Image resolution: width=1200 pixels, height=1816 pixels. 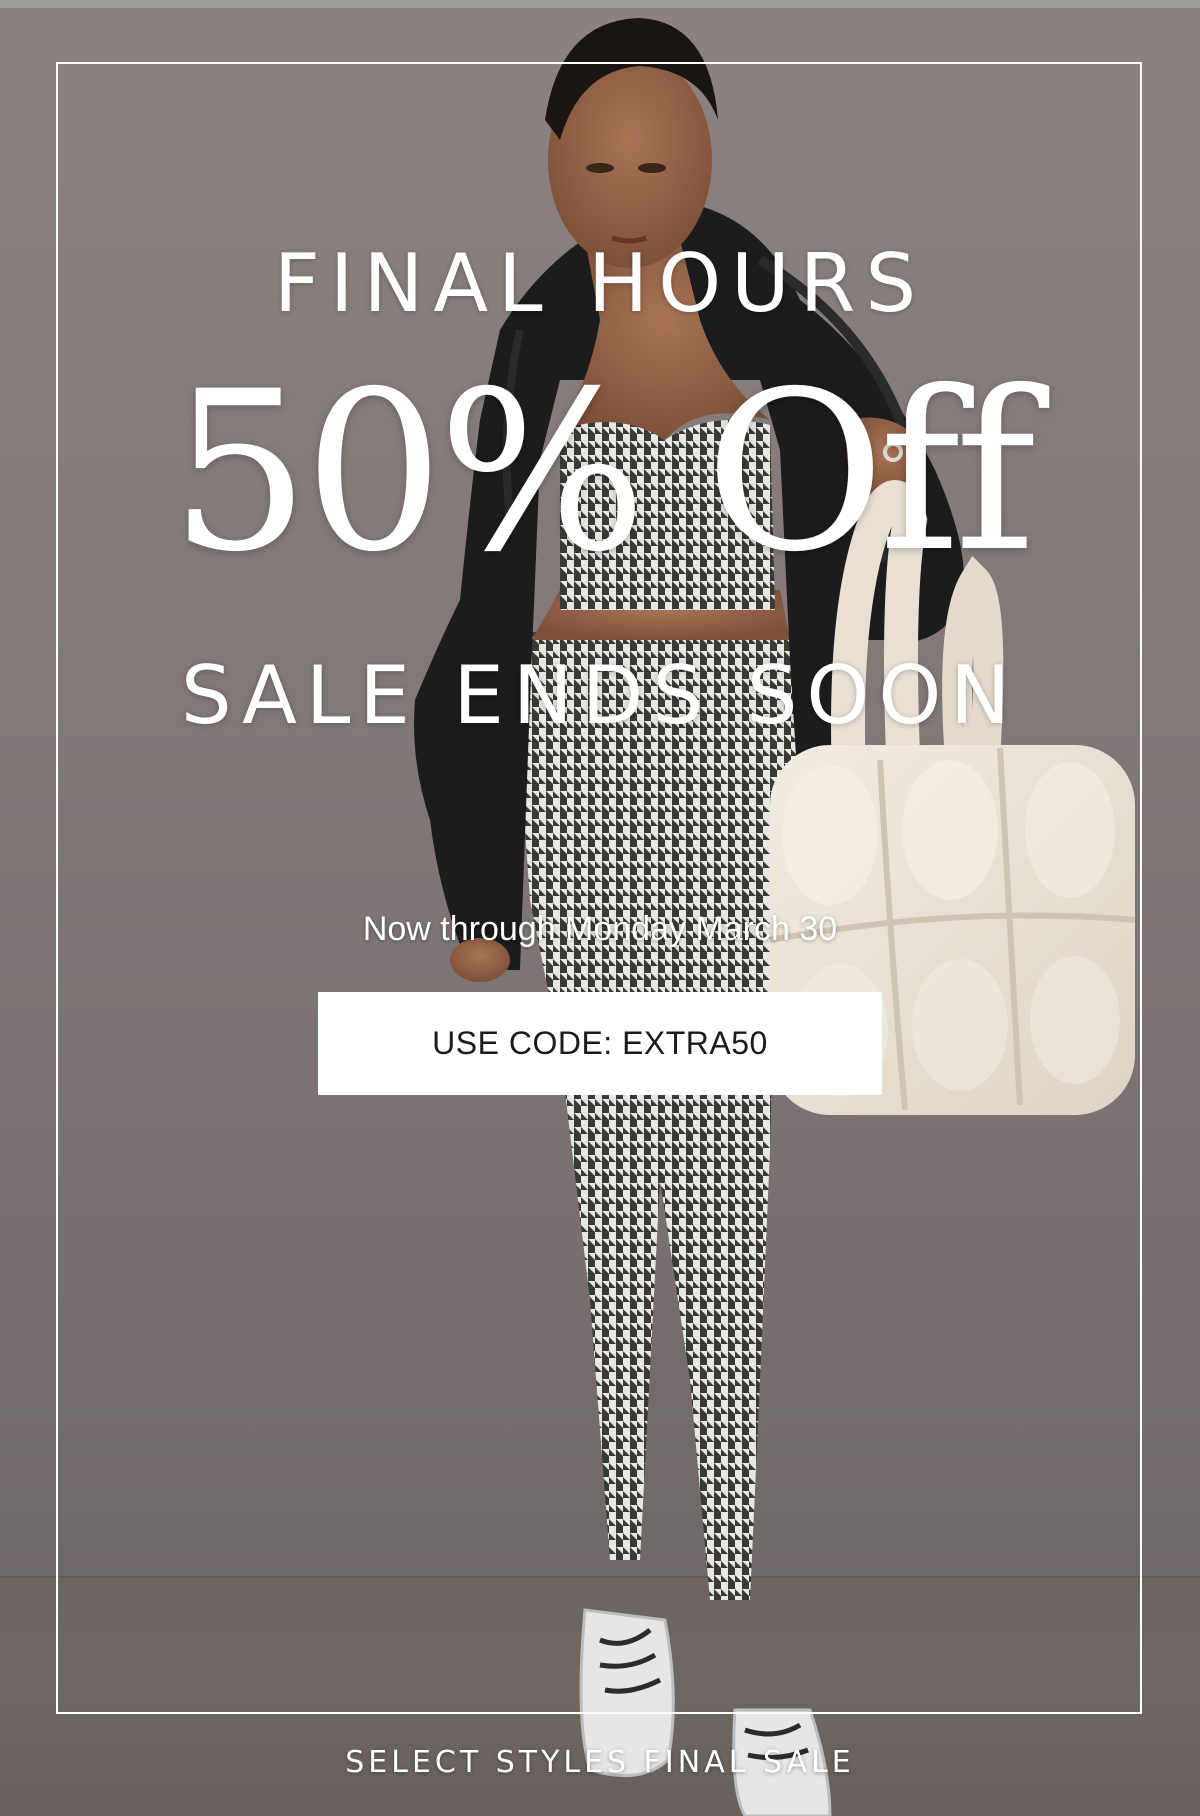 I want to click on discount-headline: 50% Off, so click(x=602, y=472).